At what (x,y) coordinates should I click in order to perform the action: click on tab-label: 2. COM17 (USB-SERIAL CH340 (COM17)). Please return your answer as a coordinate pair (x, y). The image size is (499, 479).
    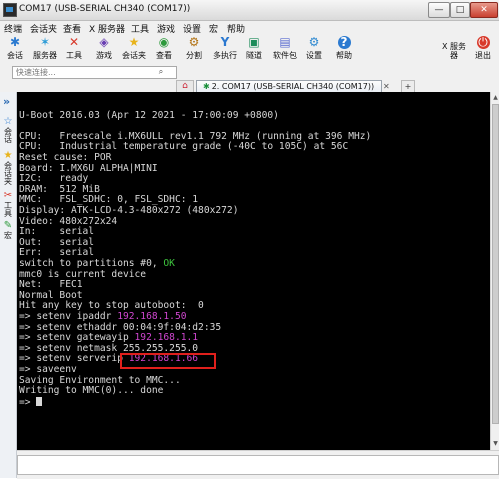
    Looking at the image, I should click on (293, 86).